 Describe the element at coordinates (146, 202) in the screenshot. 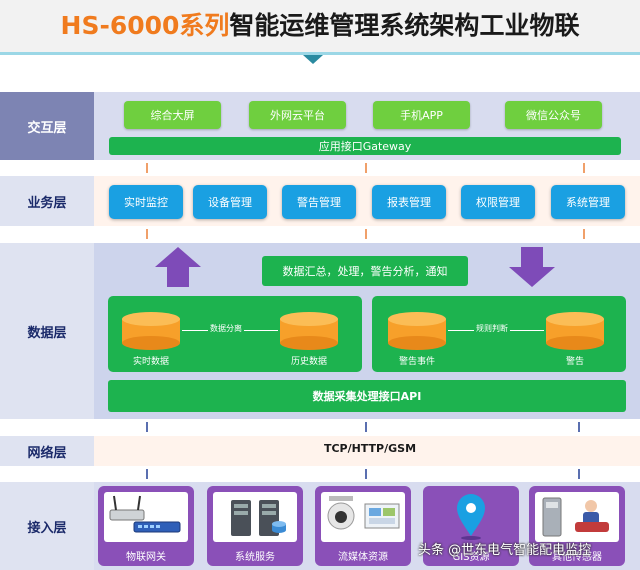

I see `business-item-monitoring: 实时监控` at that location.